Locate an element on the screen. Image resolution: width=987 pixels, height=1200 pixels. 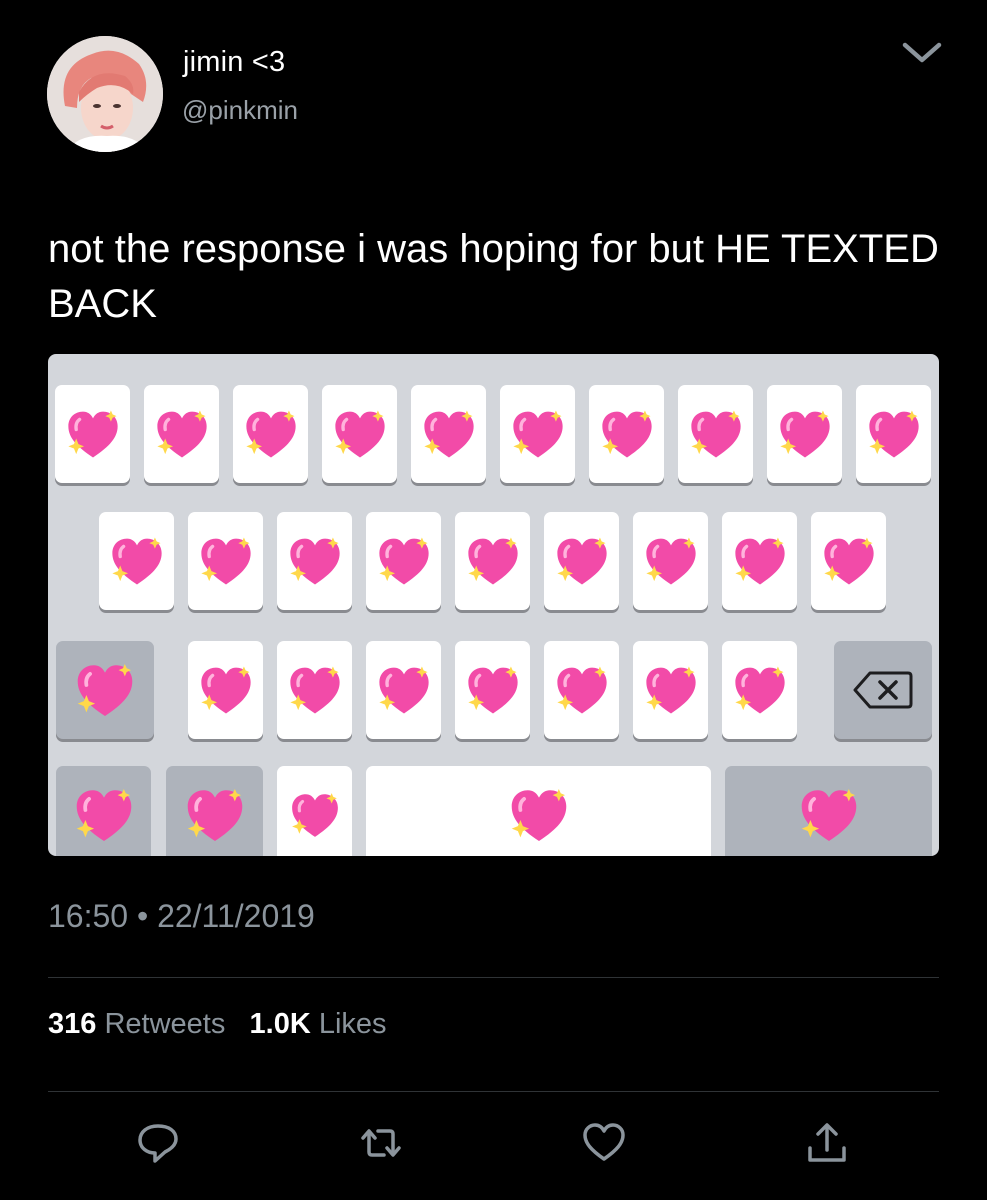
avatar is located at coordinates (105, 94).